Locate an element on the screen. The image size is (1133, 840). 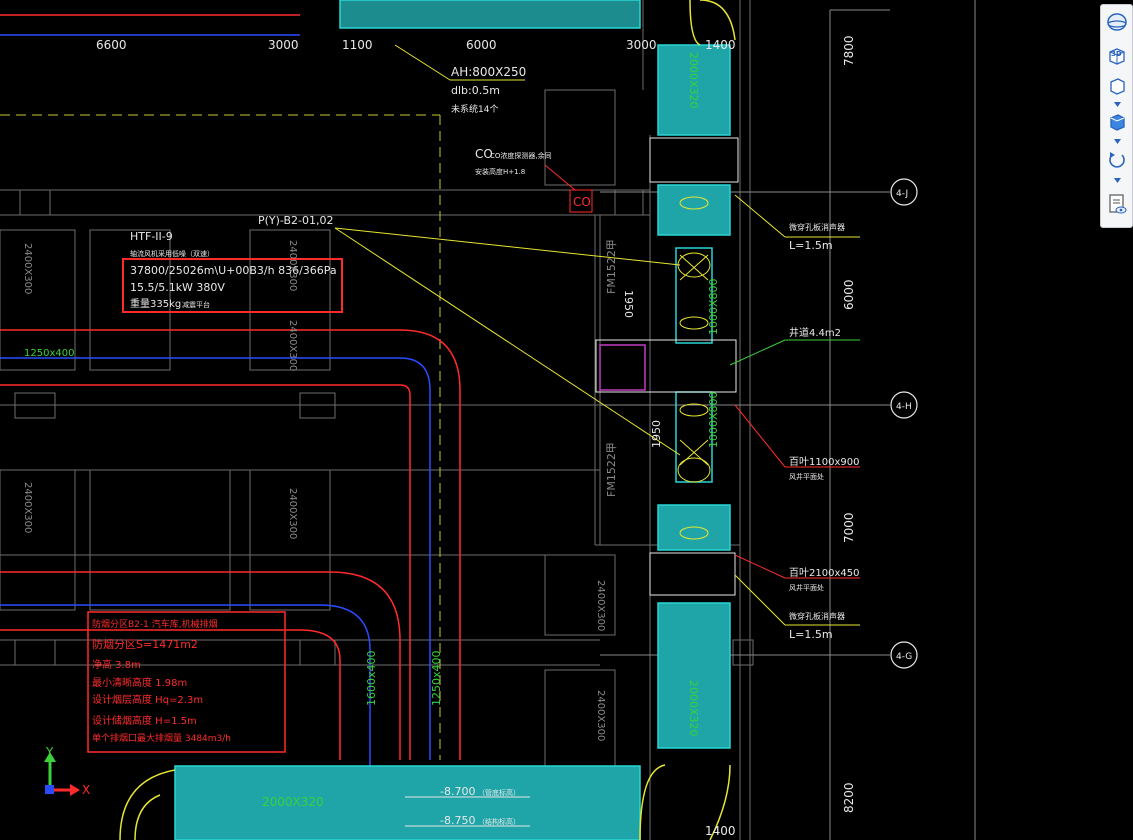
grid-bubble-4g: 4-G is located at coordinates (904, 657).